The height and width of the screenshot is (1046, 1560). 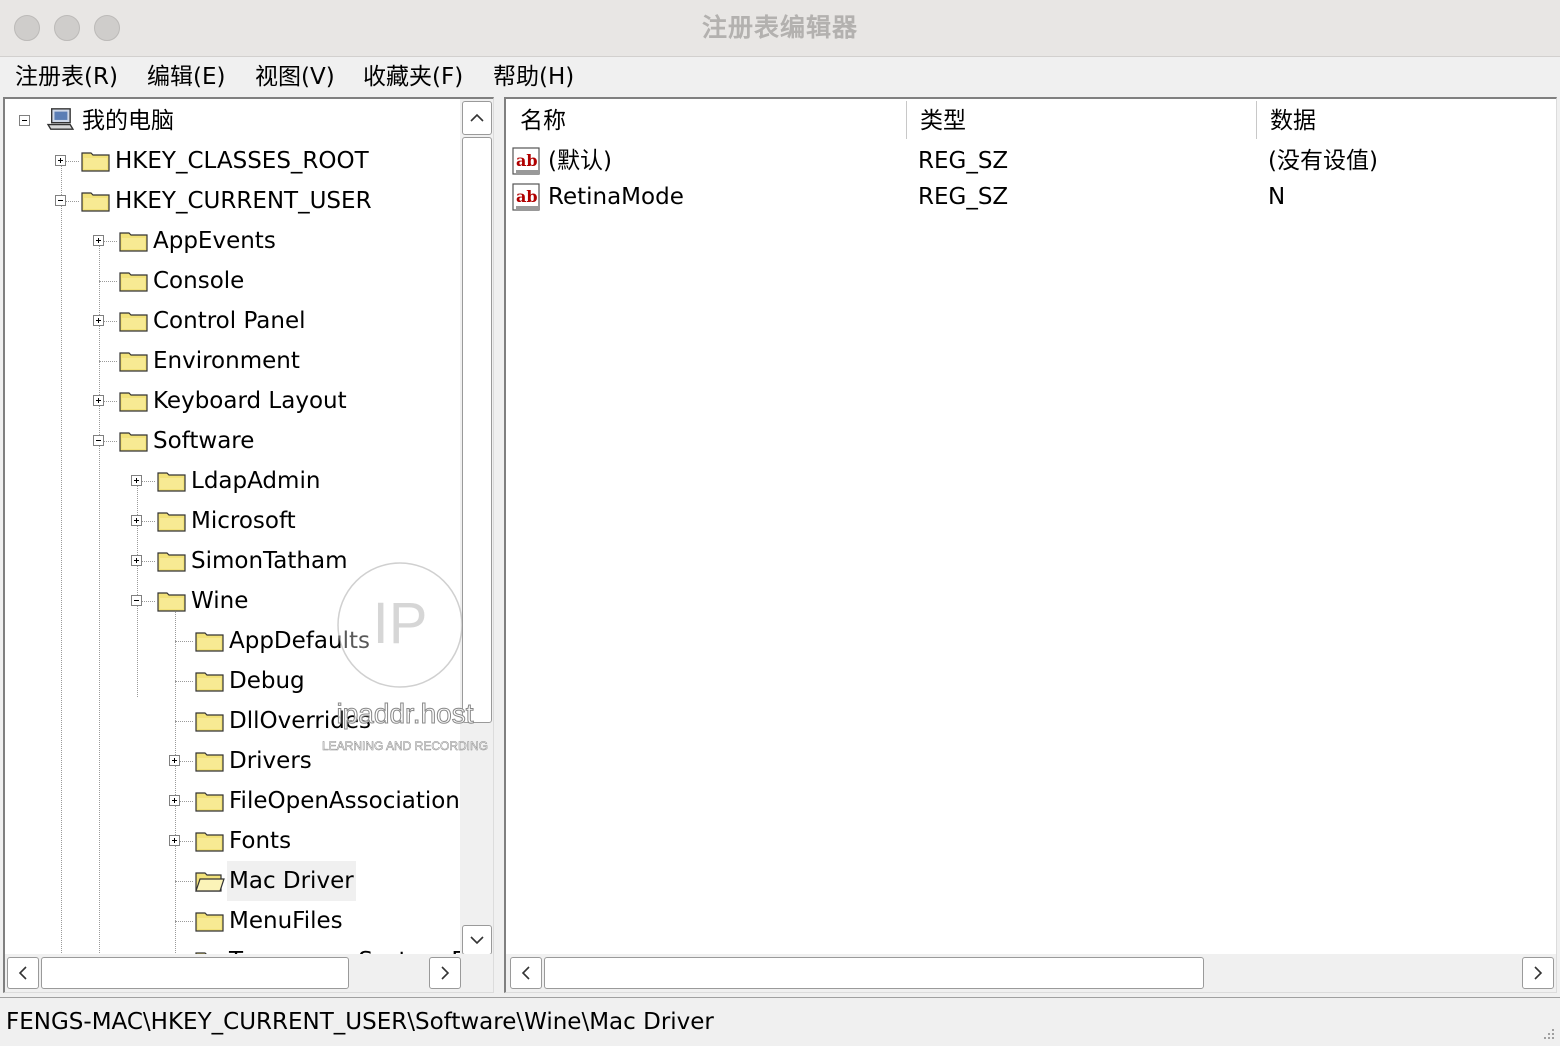 I want to click on menu-help: 帮助(H), so click(x=533, y=77).